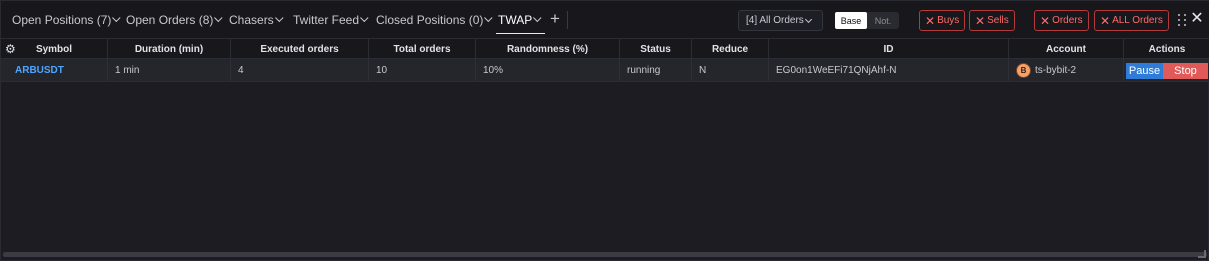 Image resolution: width=1209 pixels, height=261 pixels. What do you see at coordinates (54, 49) in the screenshot?
I see `col-symbol: Symbol` at bounding box center [54, 49].